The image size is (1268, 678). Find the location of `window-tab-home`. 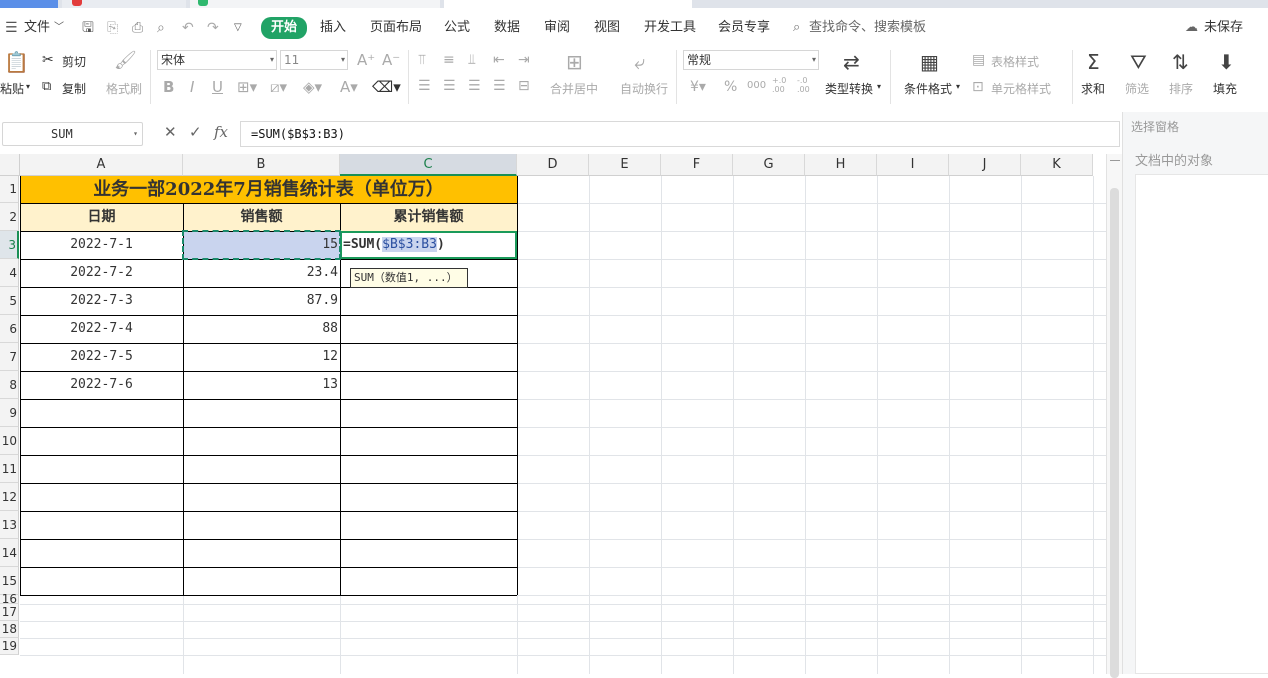

window-tab-home is located at coordinates (29, 4).